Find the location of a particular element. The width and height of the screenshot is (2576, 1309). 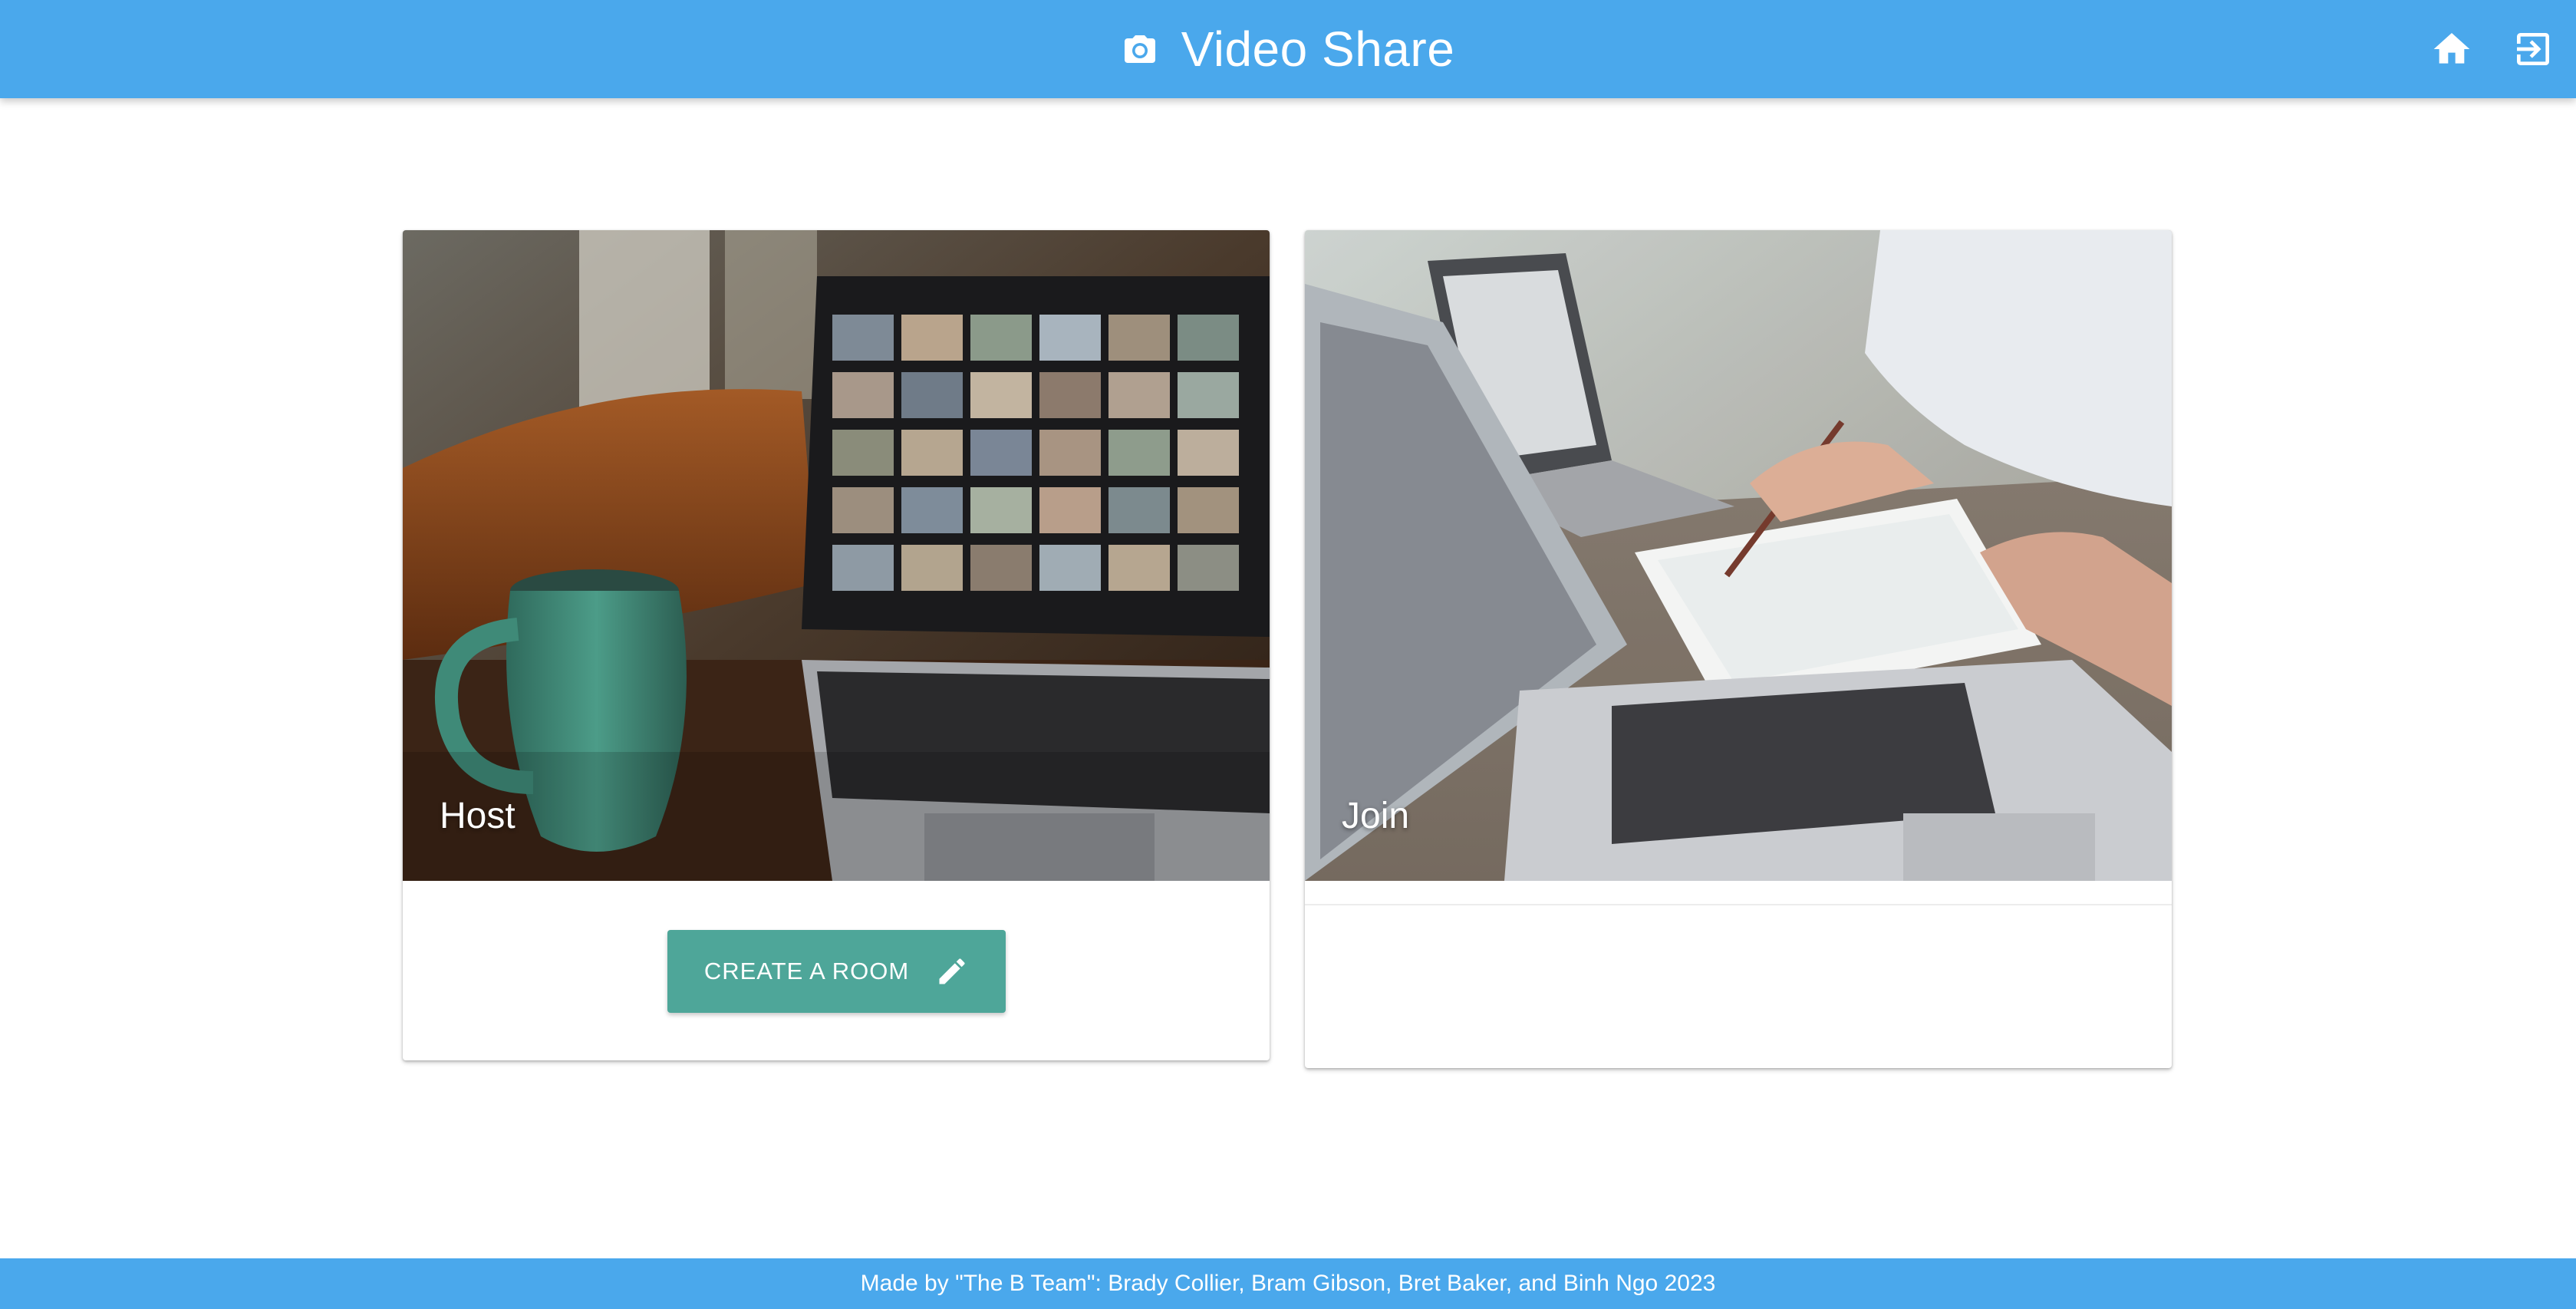

divider is located at coordinates (1738, 904).